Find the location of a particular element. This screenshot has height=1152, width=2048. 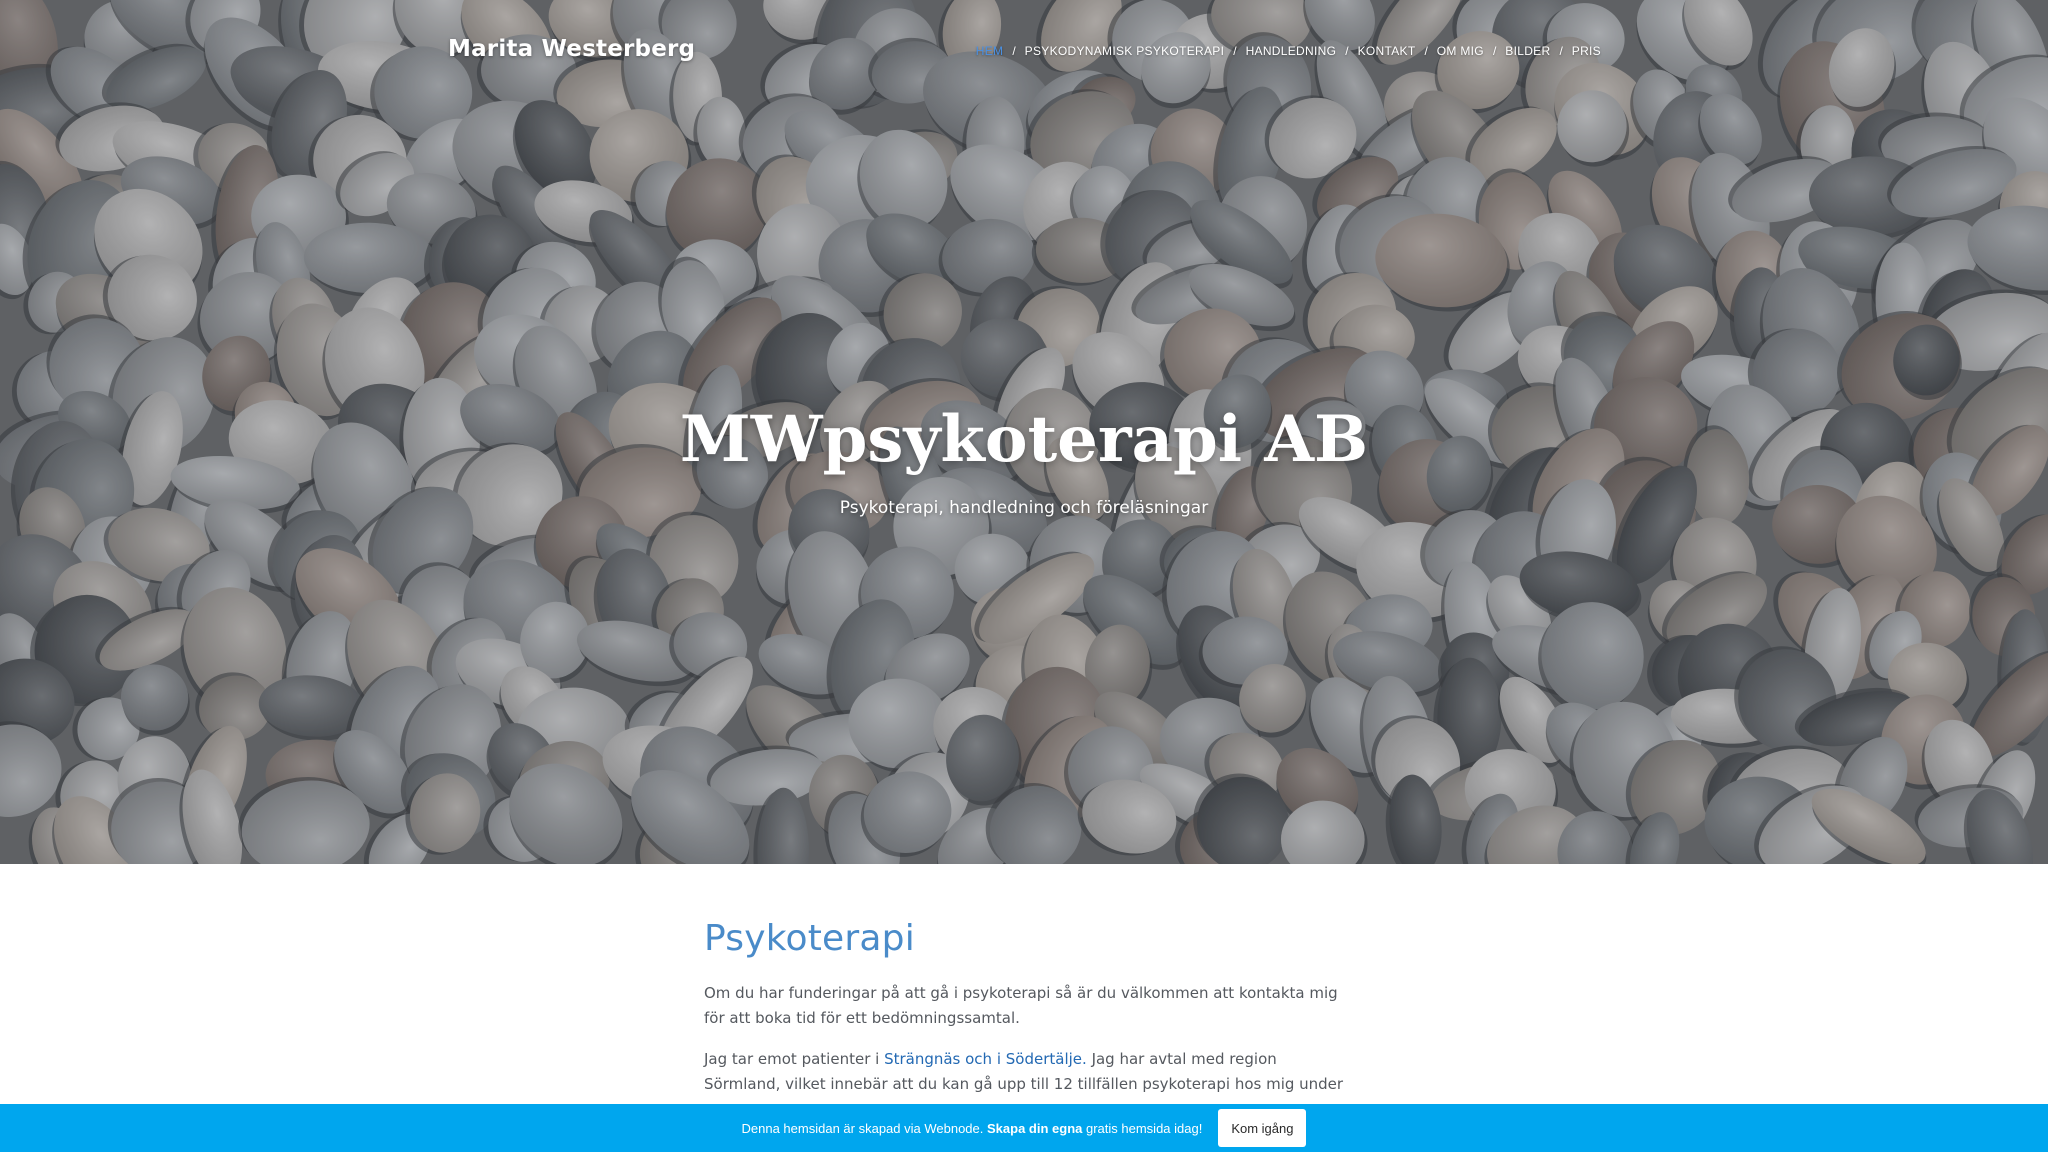

nav-item-pris: PRIS is located at coordinates (1586, 51).